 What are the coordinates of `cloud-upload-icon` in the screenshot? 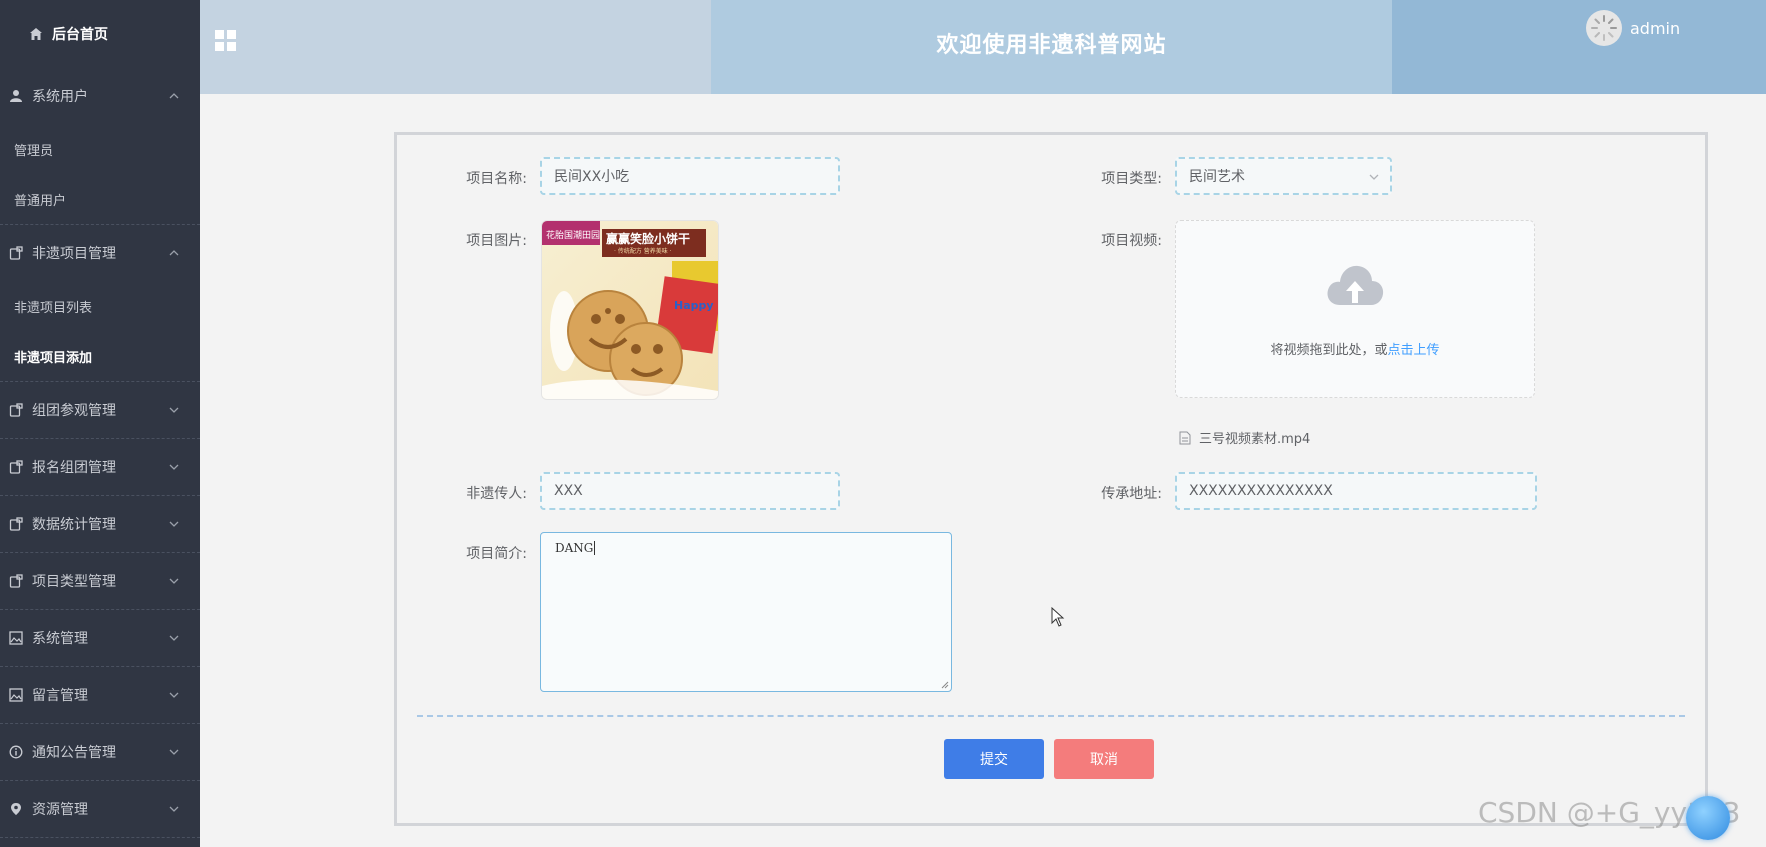 It's located at (1355, 285).